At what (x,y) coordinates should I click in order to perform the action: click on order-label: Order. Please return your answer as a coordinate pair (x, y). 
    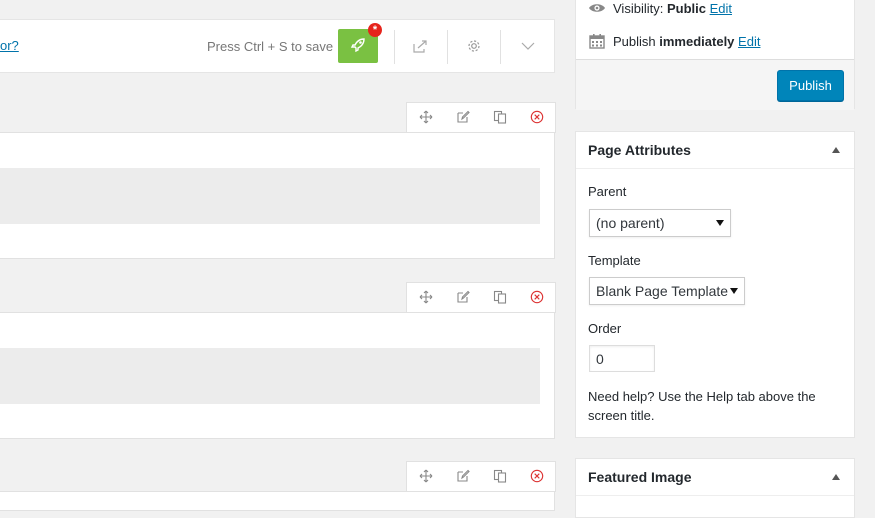
    Looking at the image, I should click on (605, 328).